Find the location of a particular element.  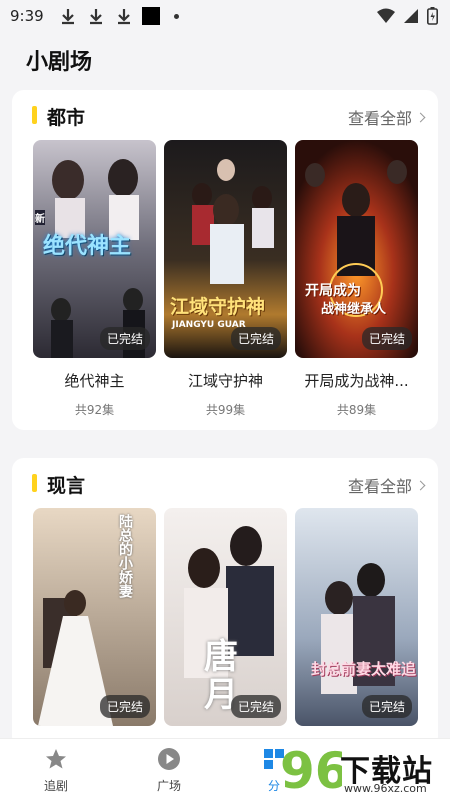

drama-card: 封总前妻太难追 已完结 is located at coordinates (356, 617).